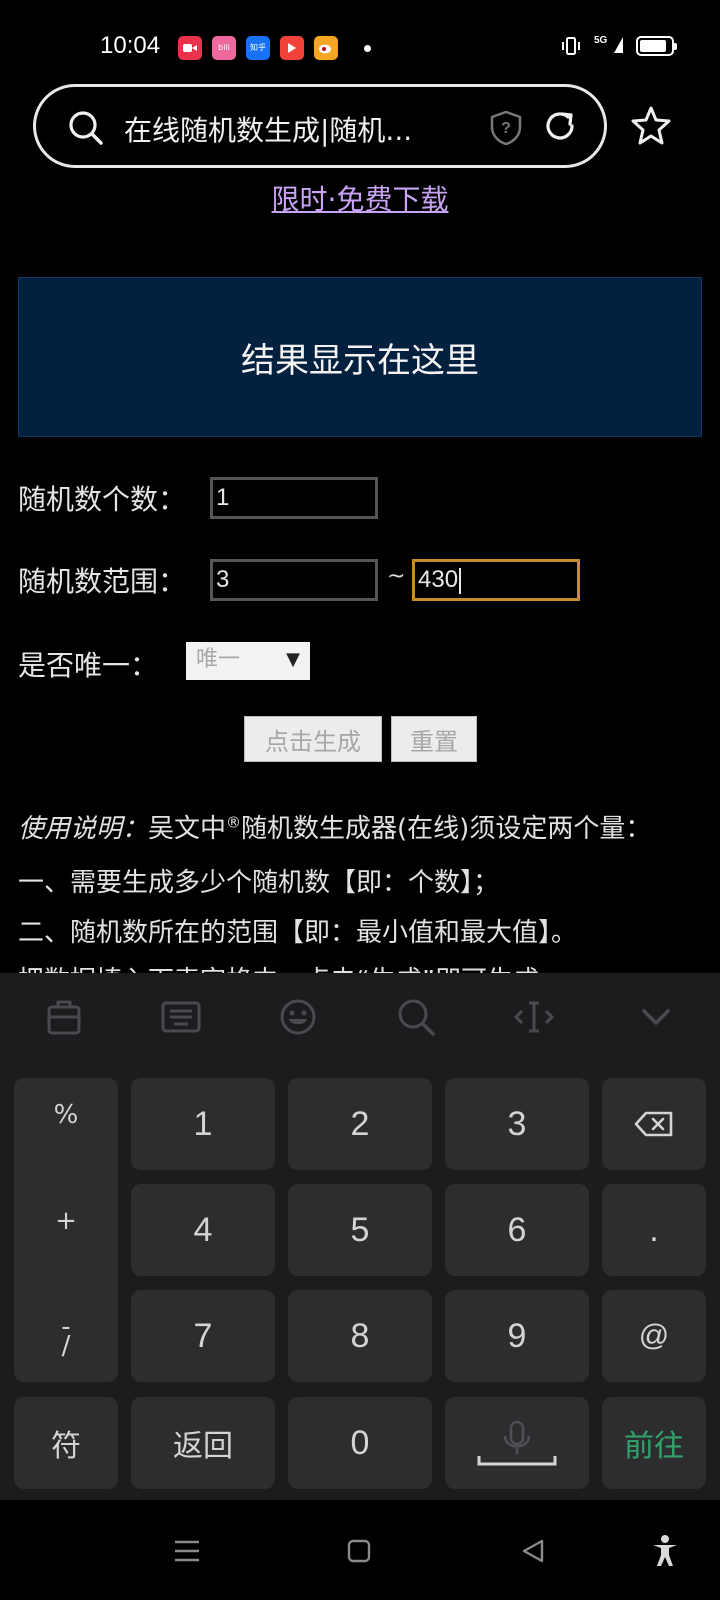  Describe the element at coordinates (434, 739) in the screenshot. I see `reset-button: 重置` at that location.